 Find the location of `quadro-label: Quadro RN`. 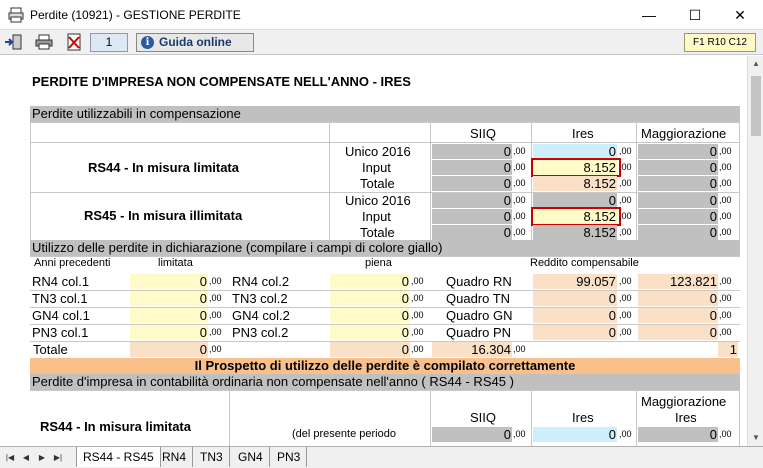

quadro-label: Quadro RN is located at coordinates (479, 281).